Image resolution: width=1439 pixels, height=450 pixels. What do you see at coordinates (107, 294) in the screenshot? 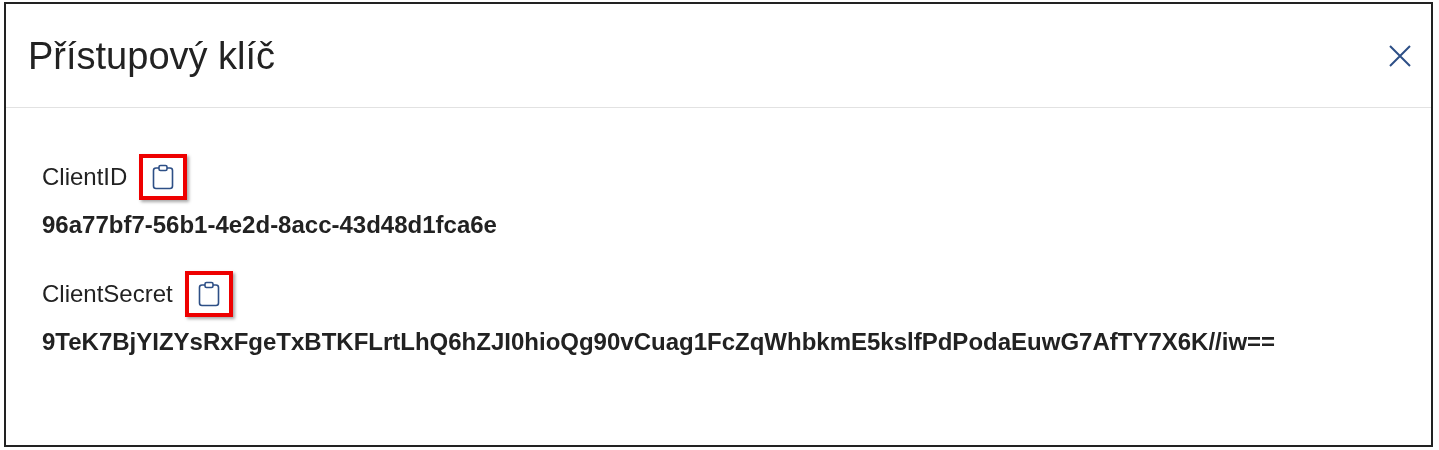
I see `field-label: ClientSecret` at bounding box center [107, 294].